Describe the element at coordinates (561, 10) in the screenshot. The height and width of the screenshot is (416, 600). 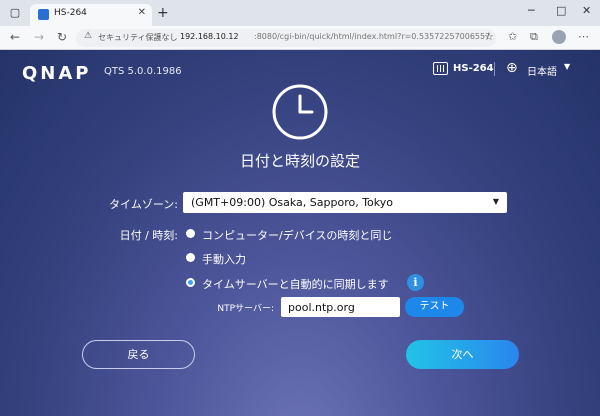
I see `maximize-icon: □` at that location.